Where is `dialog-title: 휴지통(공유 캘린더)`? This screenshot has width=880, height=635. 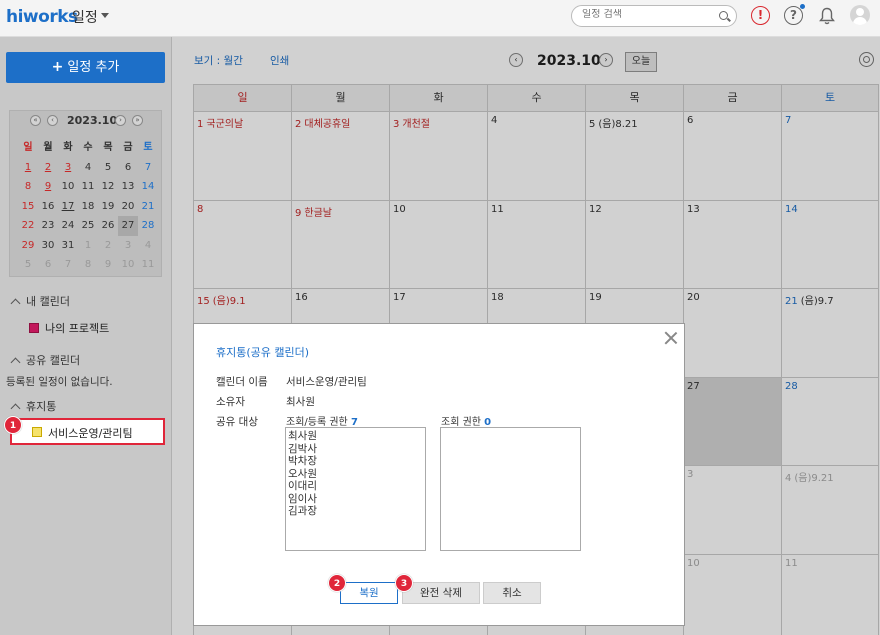
dialog-title: 휴지통(공유 캘린더) is located at coordinates (263, 352).